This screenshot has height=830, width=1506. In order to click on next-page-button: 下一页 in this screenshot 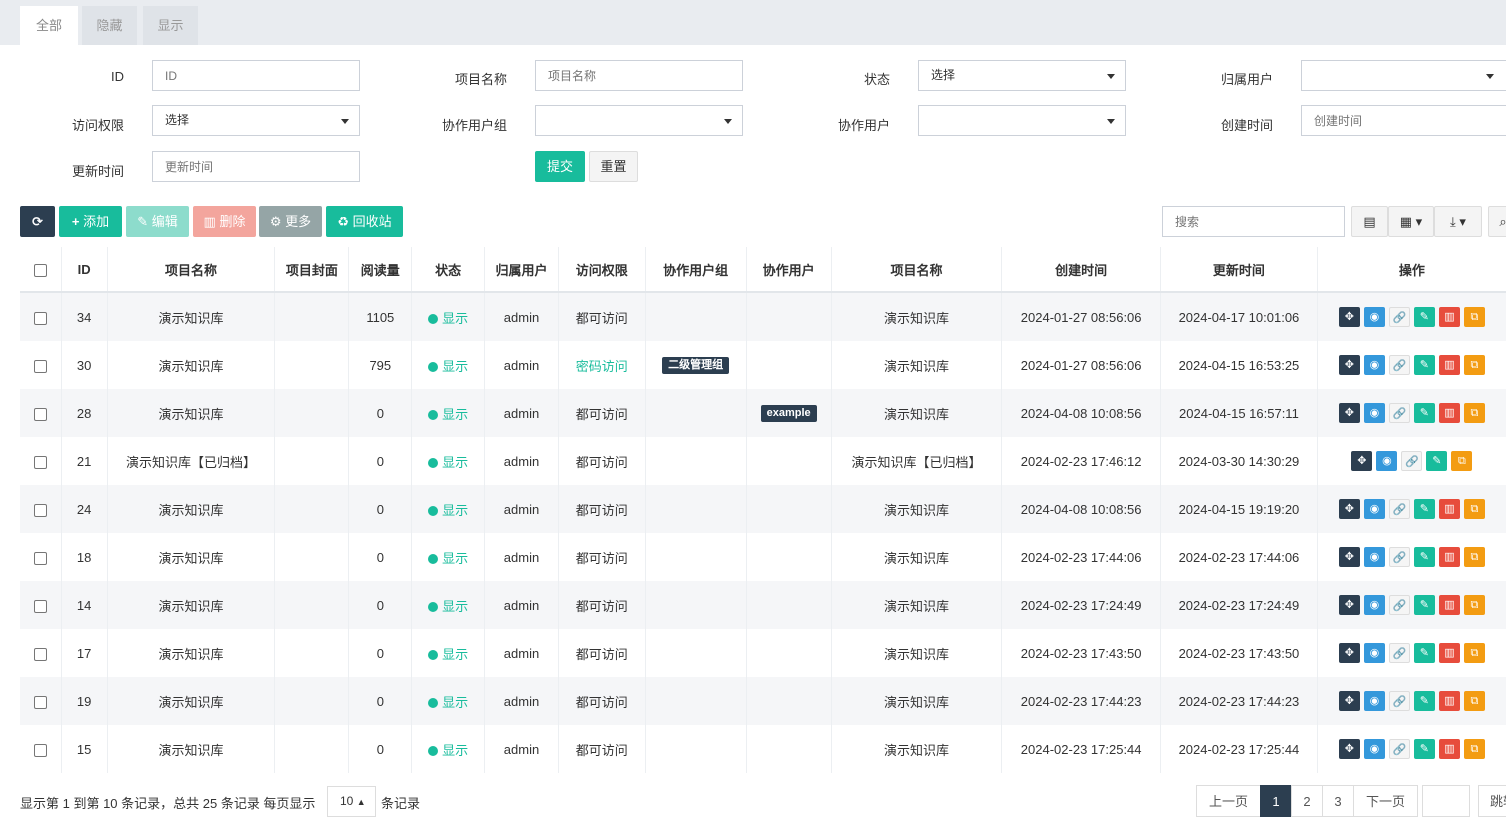, I will do `click(1385, 801)`.